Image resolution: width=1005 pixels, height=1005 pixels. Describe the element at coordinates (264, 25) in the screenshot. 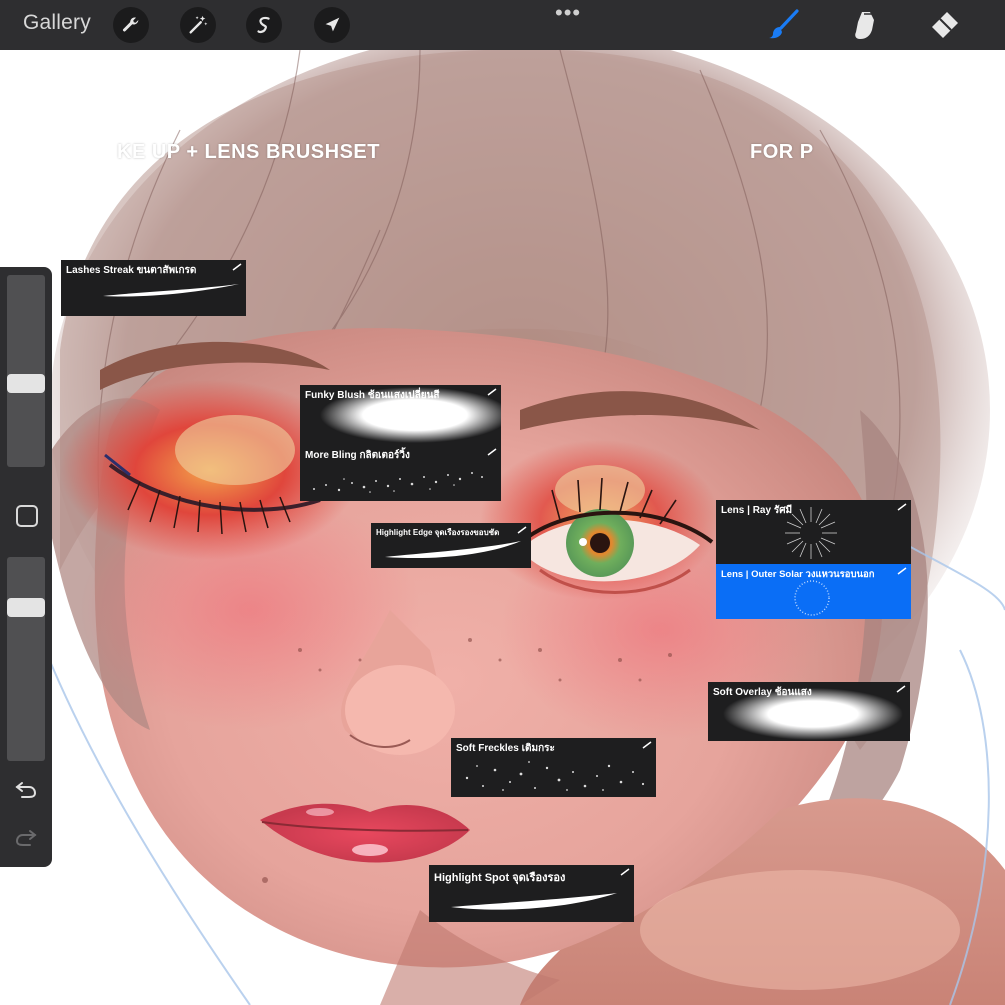

I see `selection-icon` at that location.